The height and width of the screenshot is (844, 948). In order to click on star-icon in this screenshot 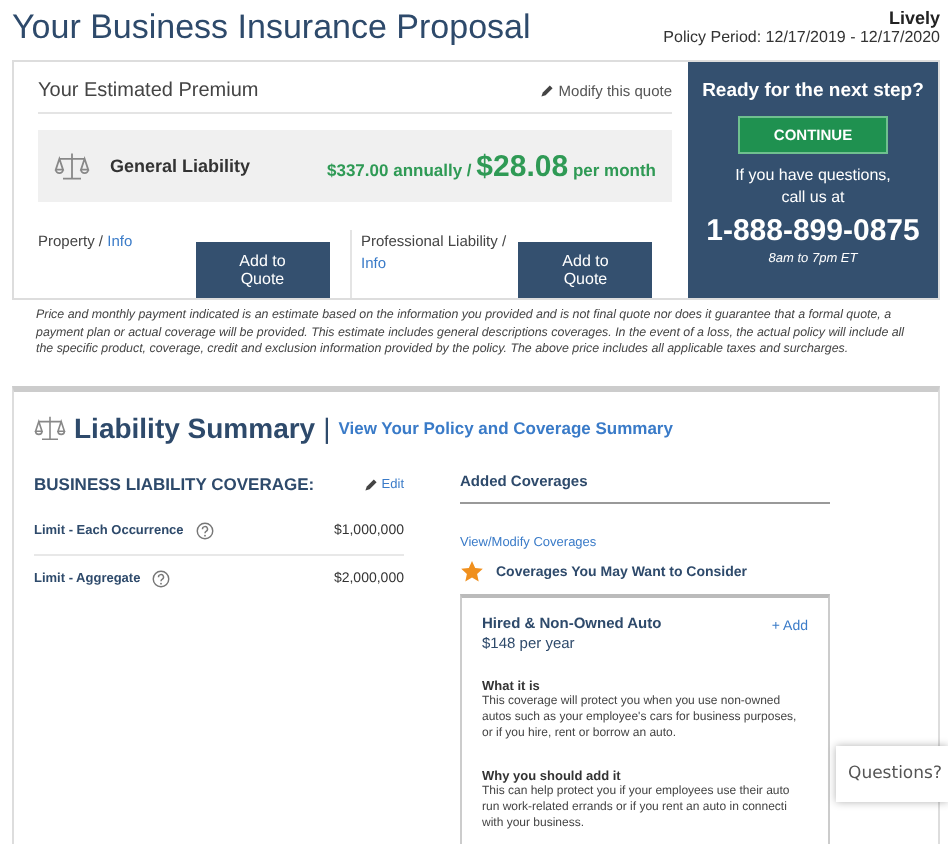, I will do `click(472, 572)`.